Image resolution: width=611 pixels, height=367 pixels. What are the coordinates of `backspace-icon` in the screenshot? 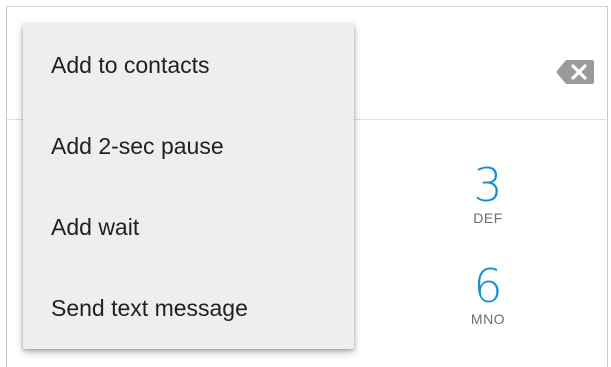 It's located at (575, 72).